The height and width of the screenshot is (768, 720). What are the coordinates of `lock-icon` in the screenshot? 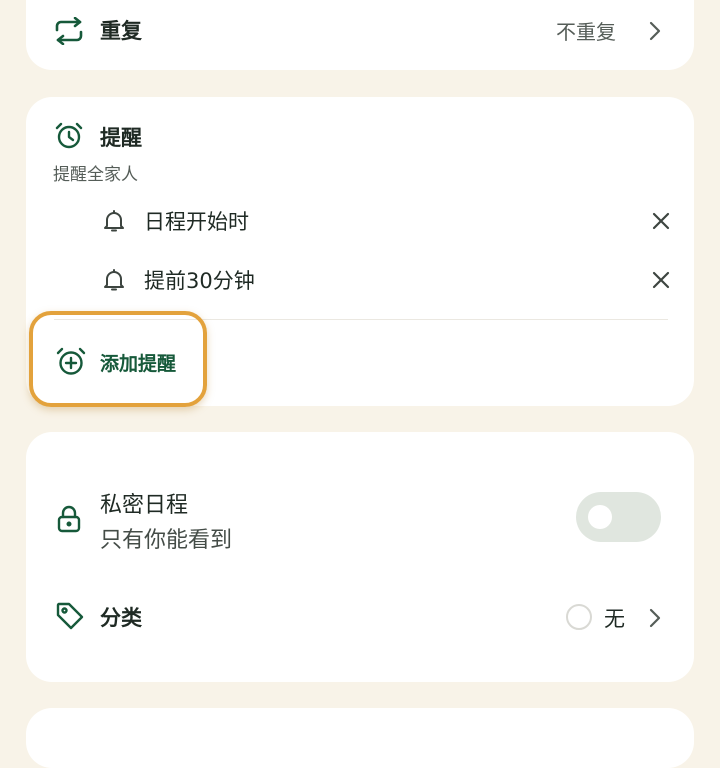 It's located at (69, 521).